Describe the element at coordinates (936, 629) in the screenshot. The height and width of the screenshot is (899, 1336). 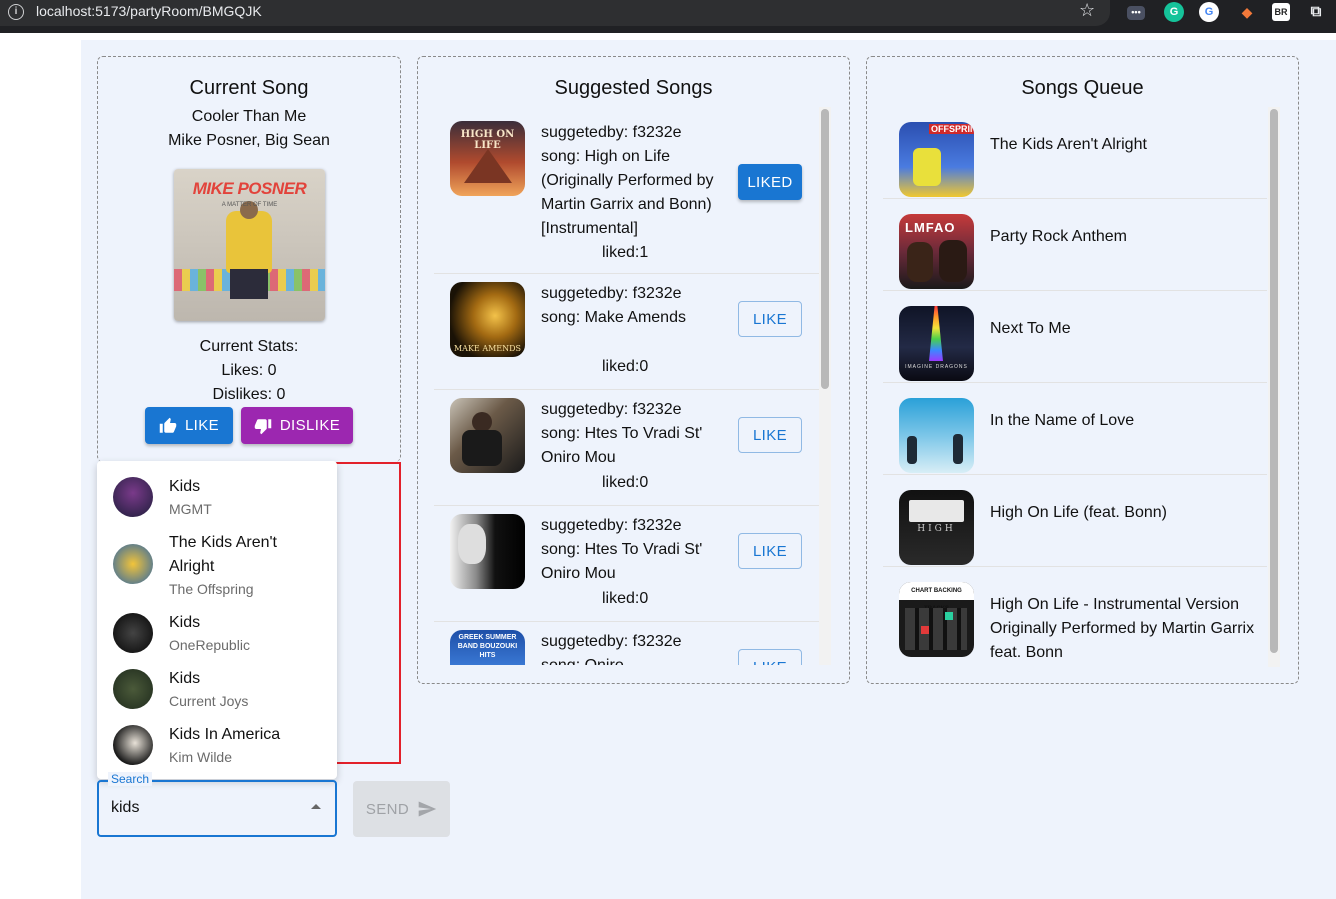
I see `art-pads` at that location.